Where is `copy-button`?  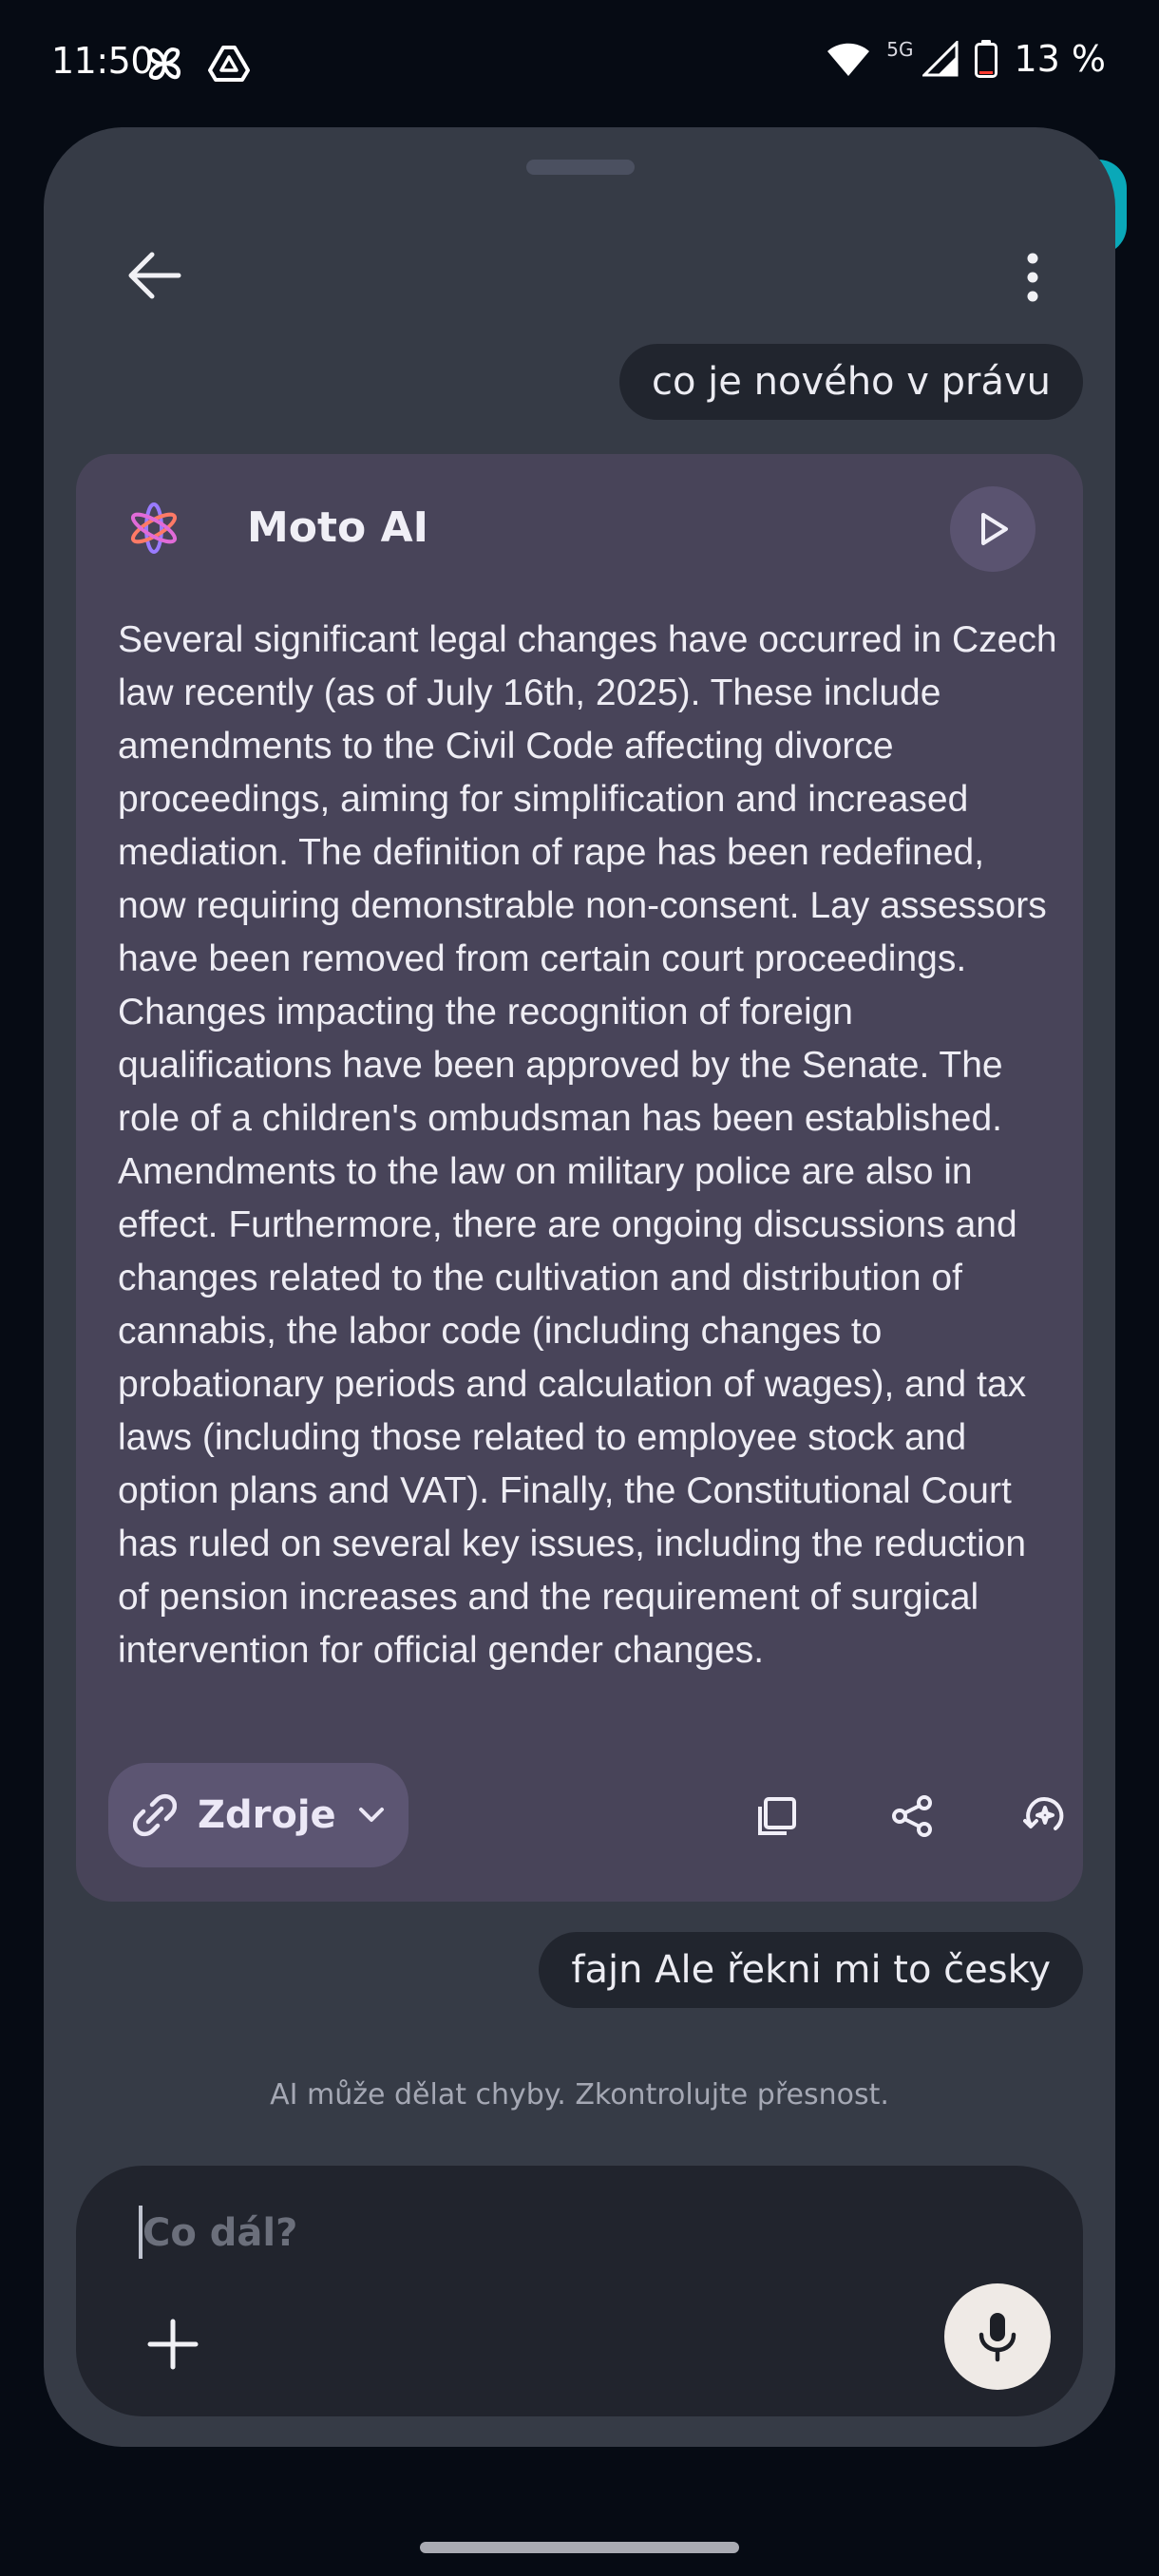 copy-button is located at coordinates (777, 1816).